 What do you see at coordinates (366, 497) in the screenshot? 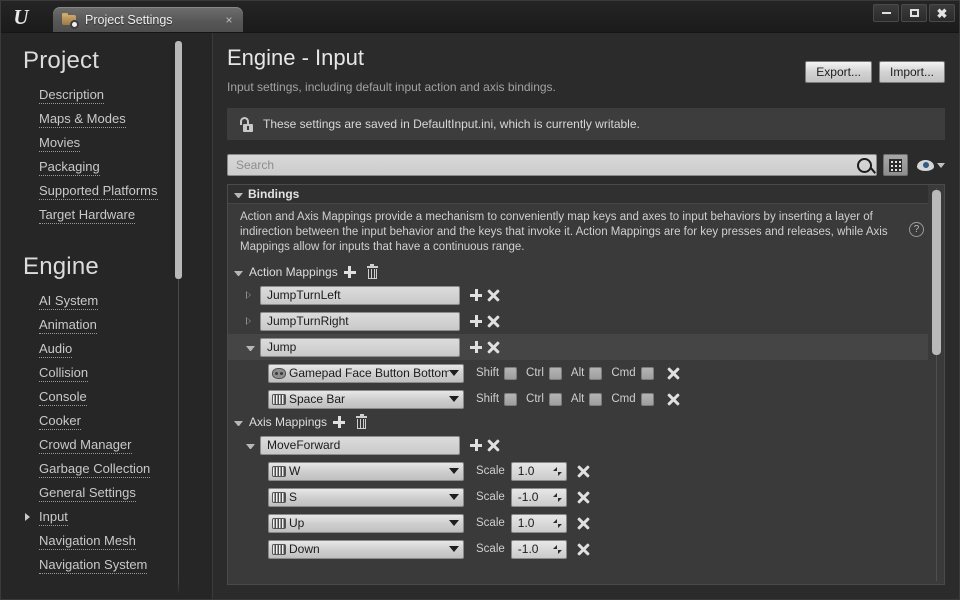
I see `key-select: S` at bounding box center [366, 497].